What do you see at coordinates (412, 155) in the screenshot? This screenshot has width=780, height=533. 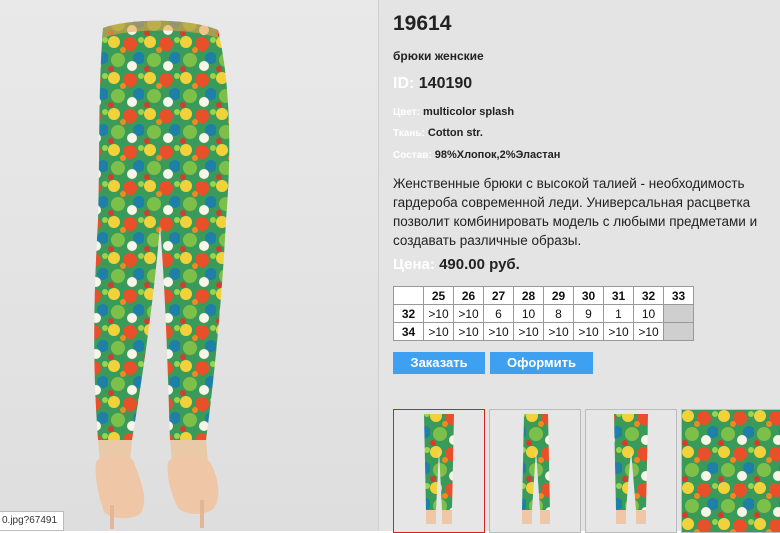 I see `composition-label: Состав:` at bounding box center [412, 155].